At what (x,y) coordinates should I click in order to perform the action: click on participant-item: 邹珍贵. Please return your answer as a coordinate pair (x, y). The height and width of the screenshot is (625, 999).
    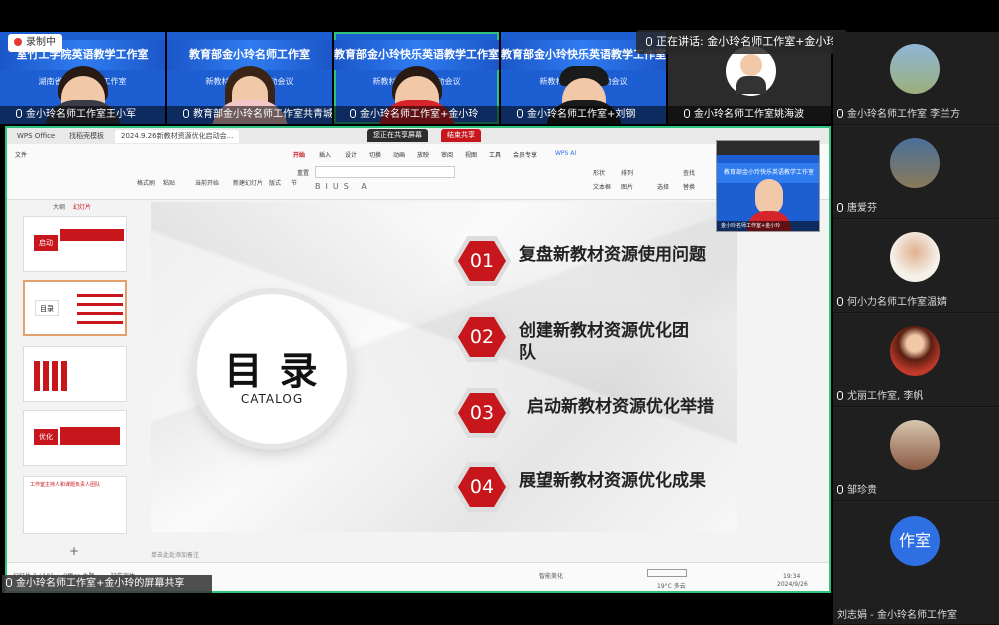
    Looking at the image, I should click on (916, 454).